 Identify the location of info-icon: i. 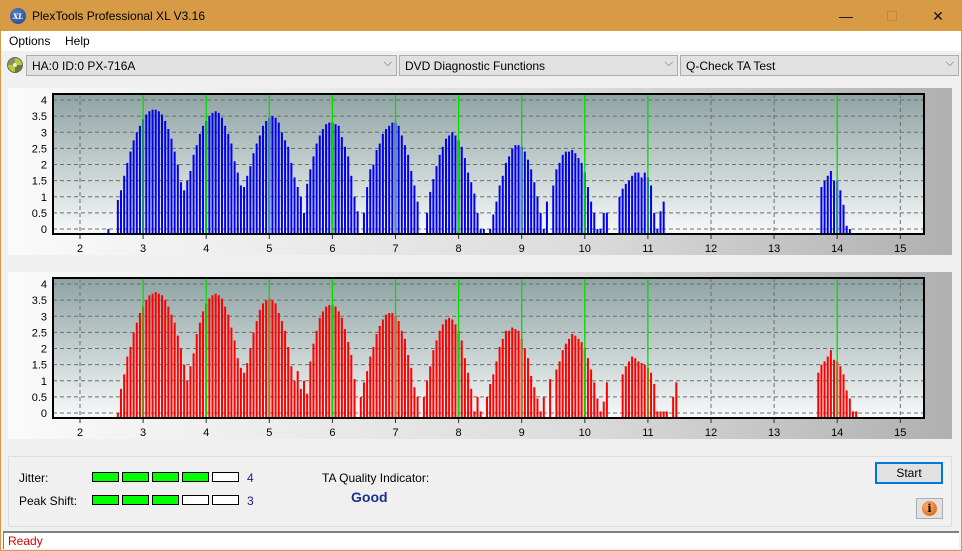
(929, 508).